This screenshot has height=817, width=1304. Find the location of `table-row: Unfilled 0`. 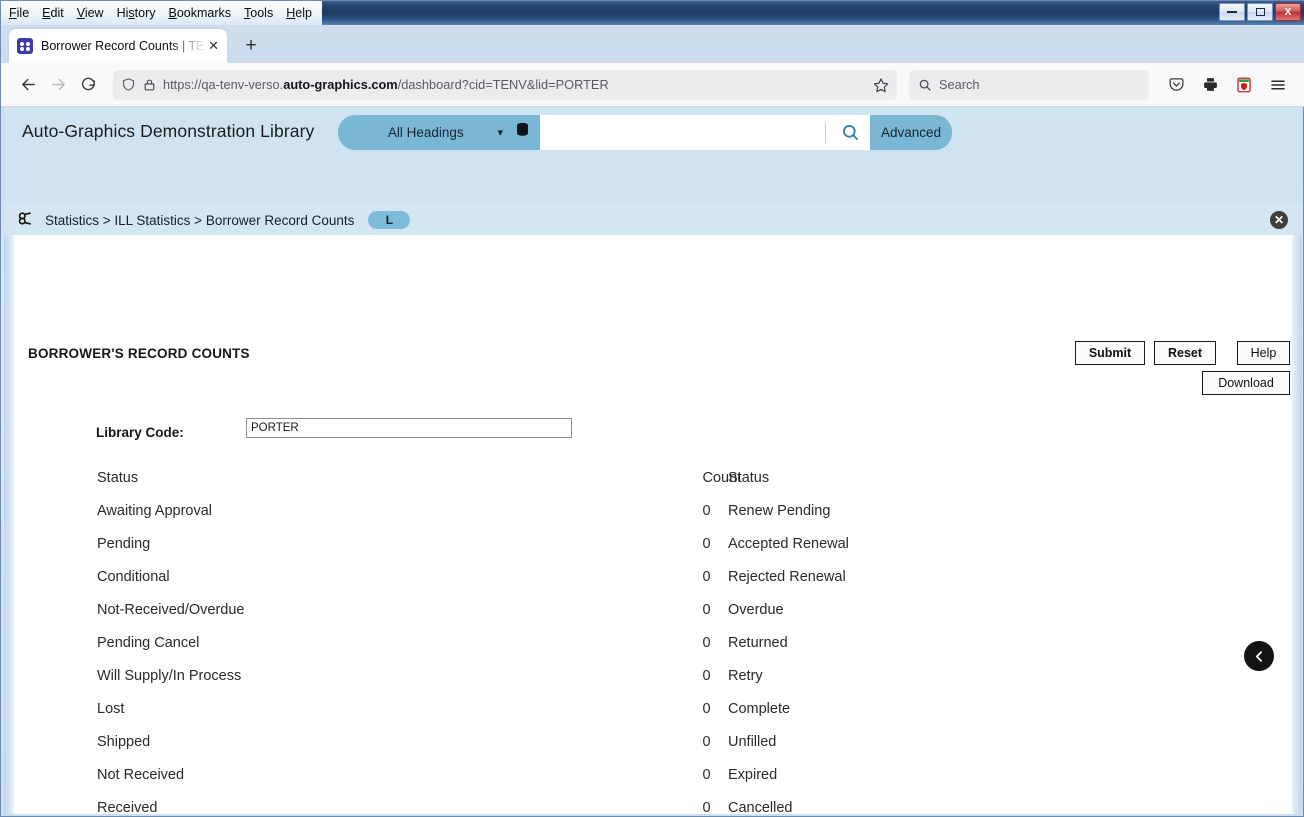

table-row: Unfilled 0 is located at coordinates (973, 741).